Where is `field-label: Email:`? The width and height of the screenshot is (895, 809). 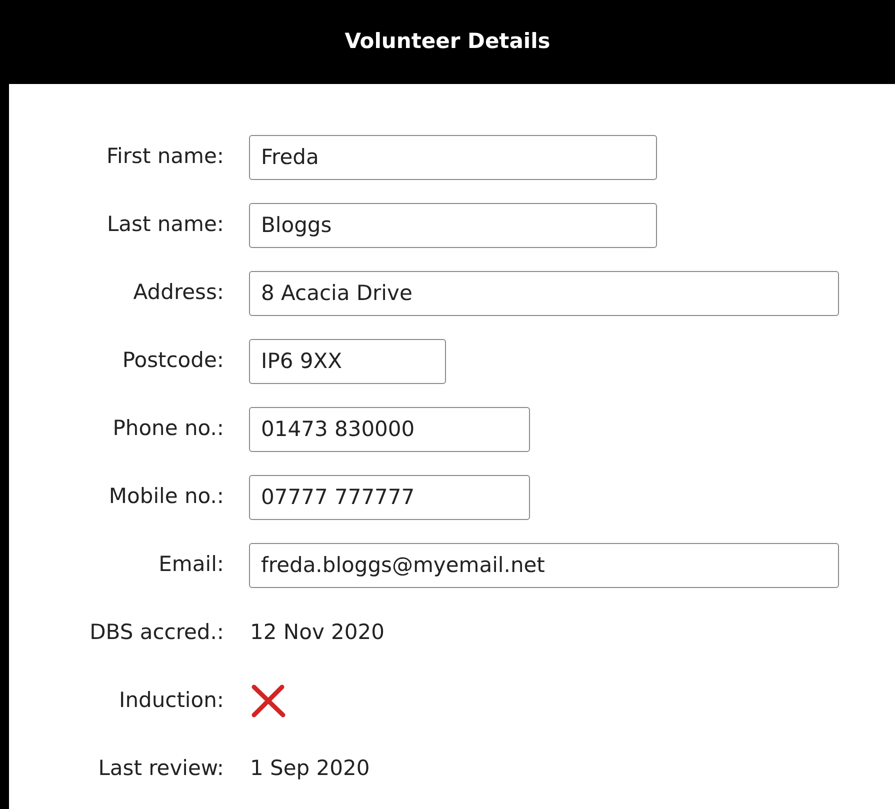 field-label: Email: is located at coordinates (191, 564).